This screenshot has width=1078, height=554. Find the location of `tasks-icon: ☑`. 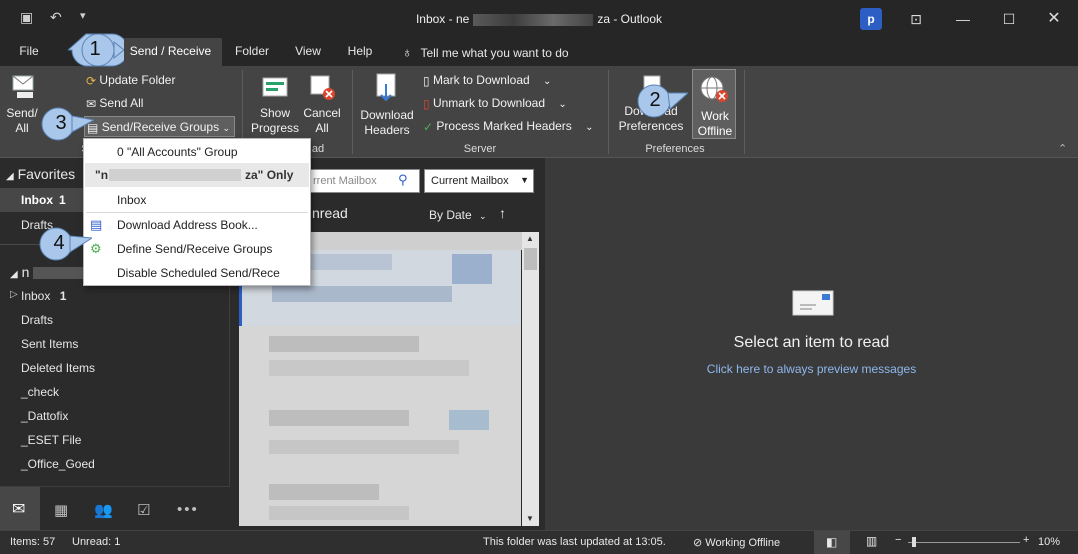

tasks-icon: ☑ is located at coordinates (143, 510).